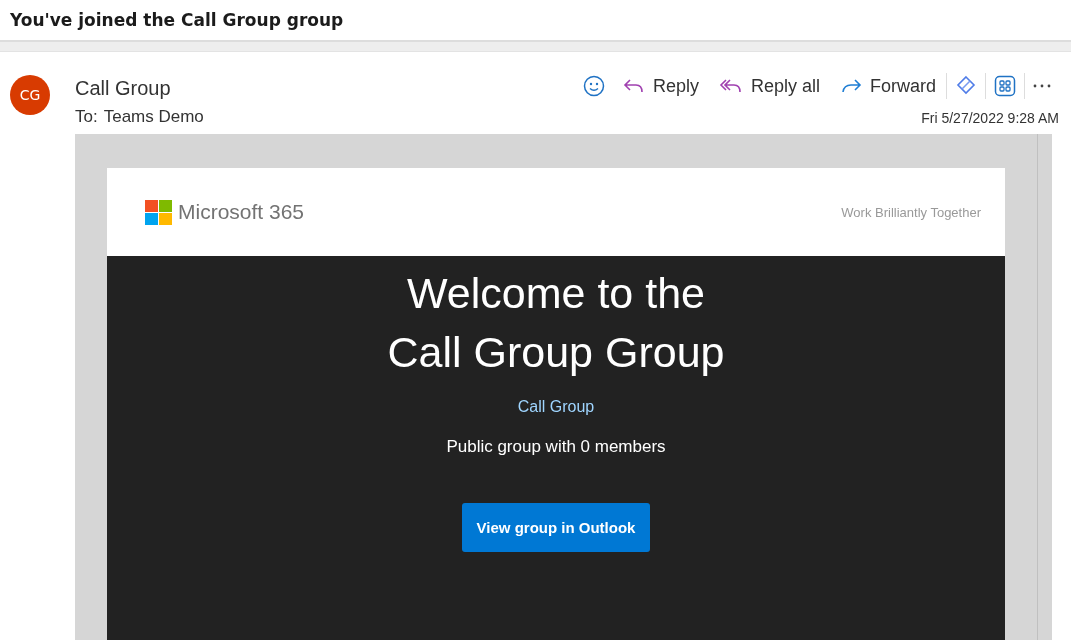 Image resolution: width=1071 pixels, height=640 pixels. Describe the element at coordinates (241, 212) in the screenshot. I see `brand-name: Microsoft 365` at that location.